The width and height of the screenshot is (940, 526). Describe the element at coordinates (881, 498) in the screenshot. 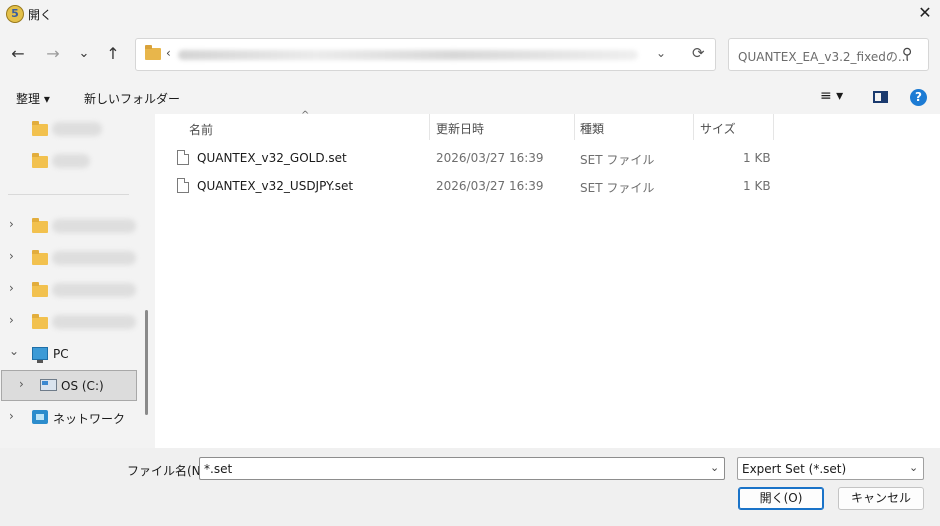

I see `cancel-button: キャンセル` at that location.